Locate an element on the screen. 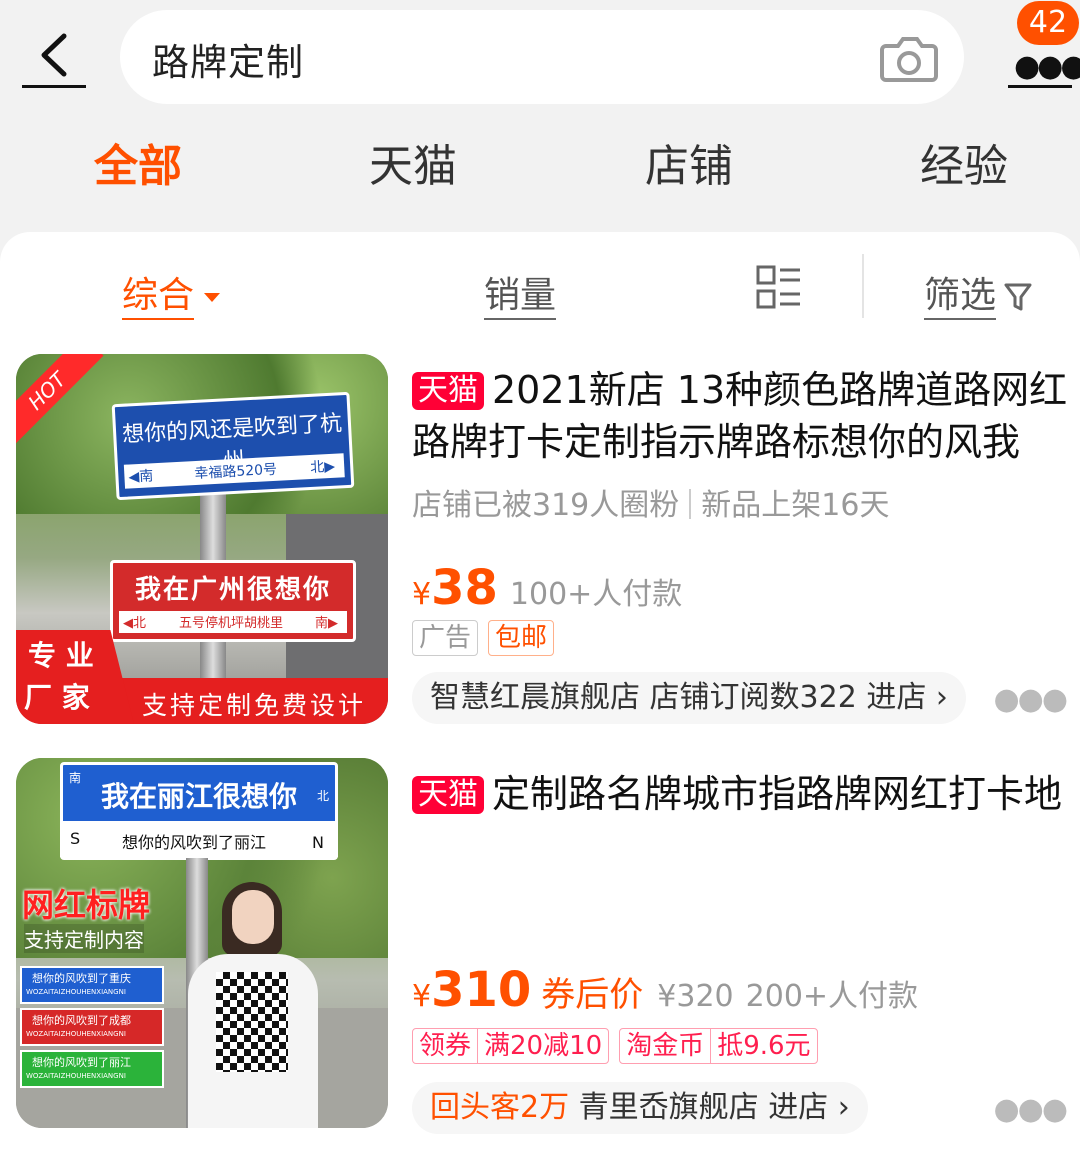  shop-name: 青里岙旗舰店 is located at coordinates (668, 1107).